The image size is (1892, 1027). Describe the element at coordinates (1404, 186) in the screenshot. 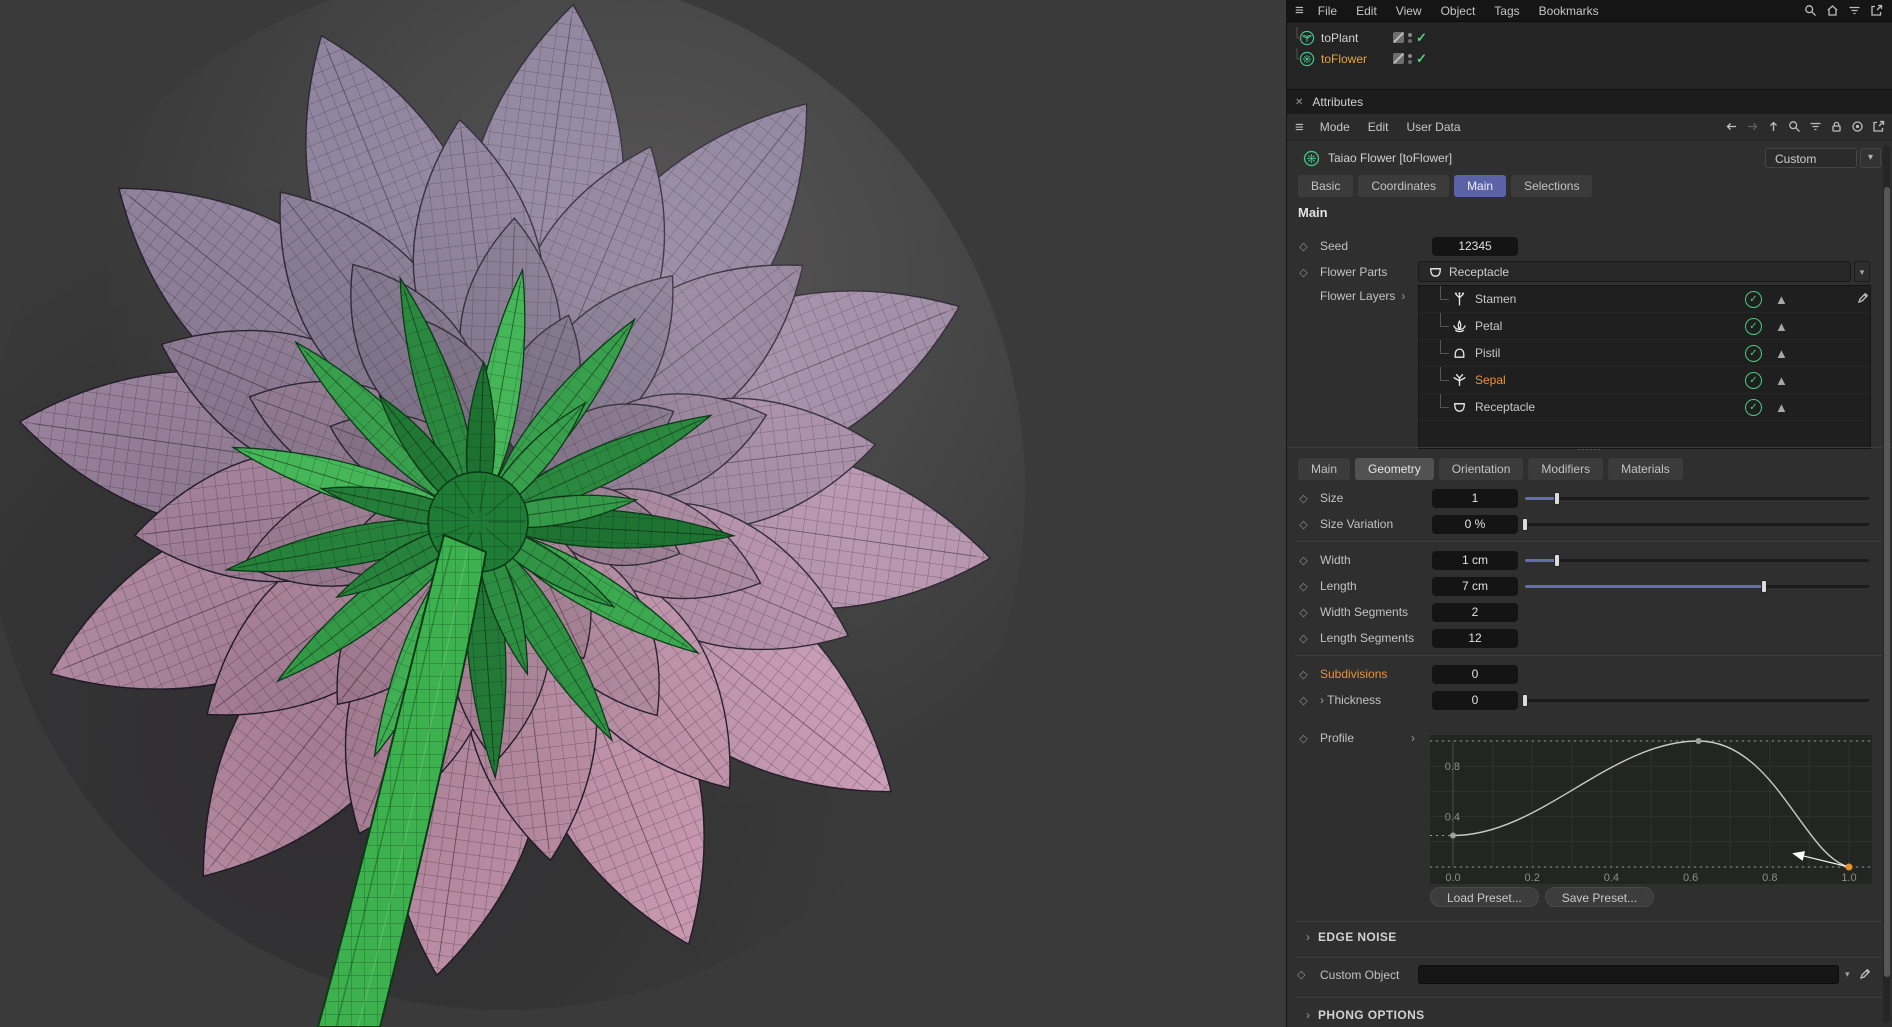

I see `tab-coordinates: Coordinates` at that location.